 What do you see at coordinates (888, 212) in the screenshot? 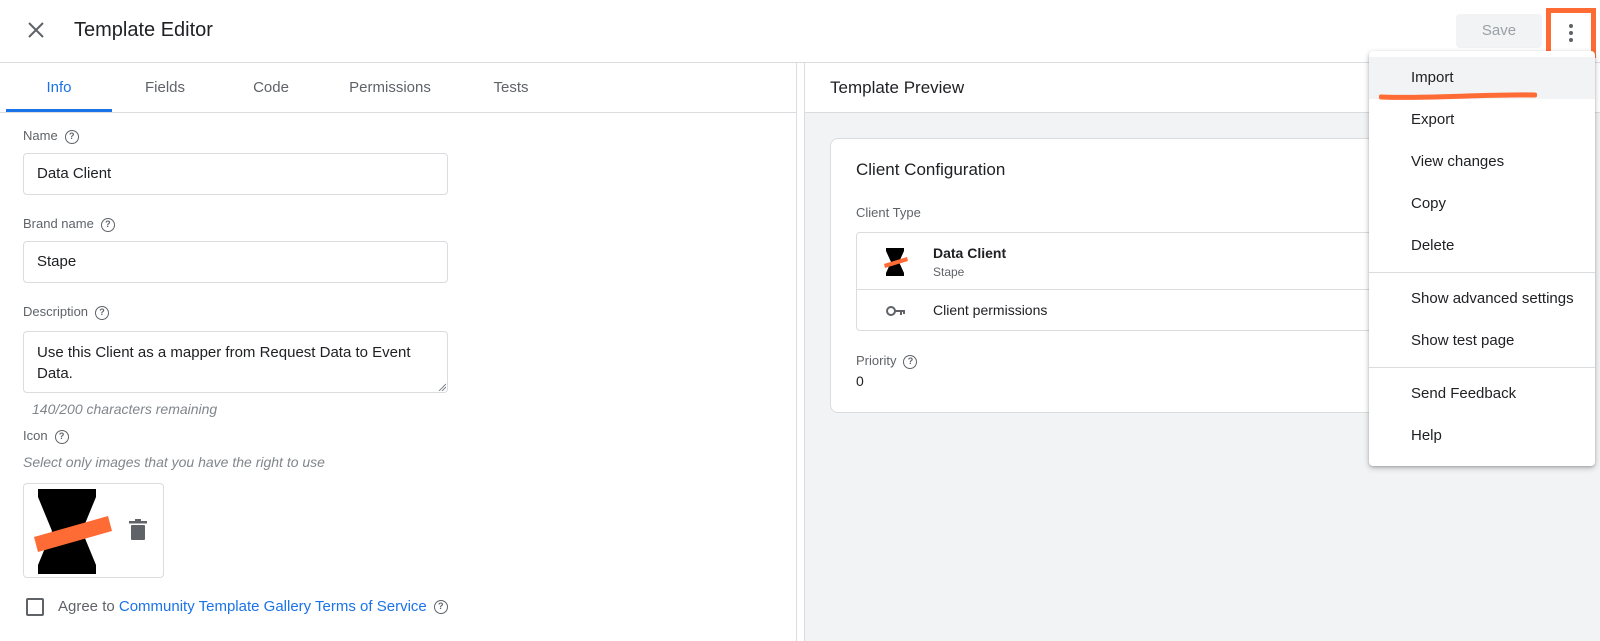
I see `client-type-label: Client Type` at bounding box center [888, 212].